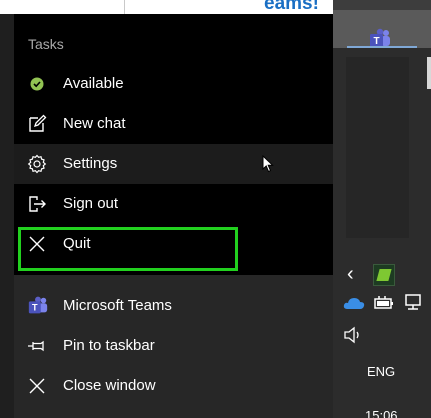  What do you see at coordinates (382, 47) in the screenshot?
I see `taskbar-active-indicator` at bounding box center [382, 47].